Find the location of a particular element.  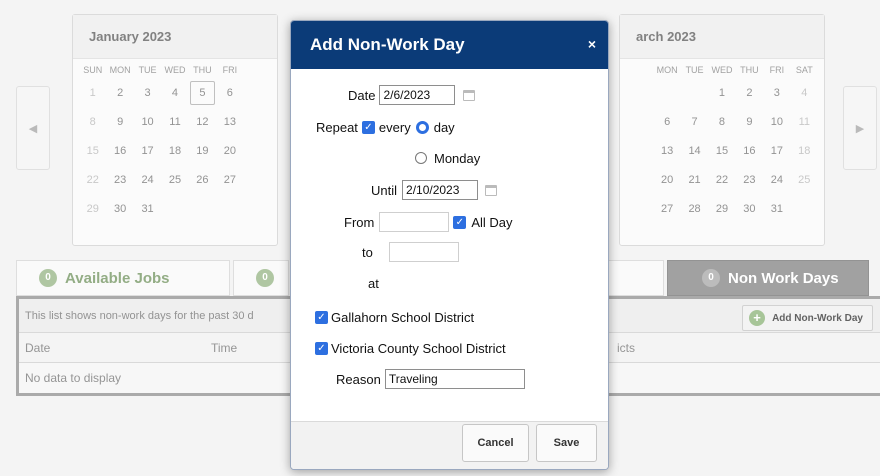

close-icon: × is located at coordinates (592, 44).